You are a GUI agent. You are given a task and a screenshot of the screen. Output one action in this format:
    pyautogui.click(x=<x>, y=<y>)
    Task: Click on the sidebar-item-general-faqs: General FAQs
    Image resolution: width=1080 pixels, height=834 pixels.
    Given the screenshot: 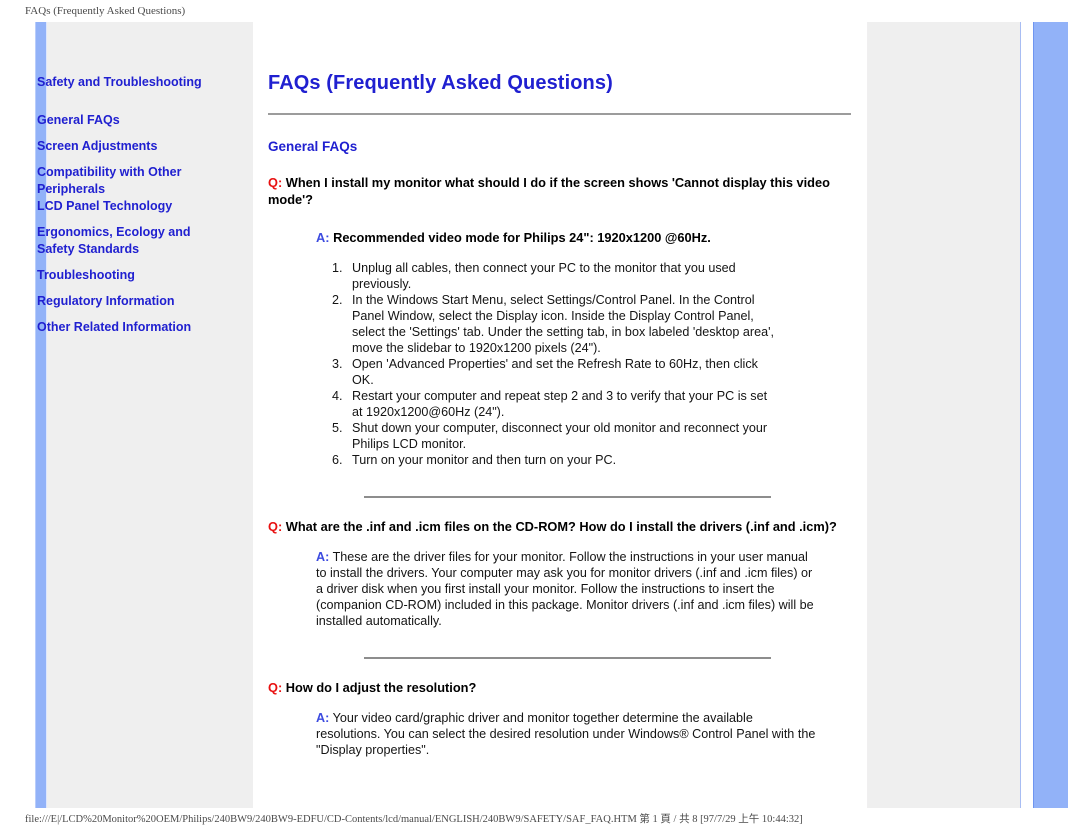 What is the action you would take?
    pyautogui.click(x=124, y=120)
    